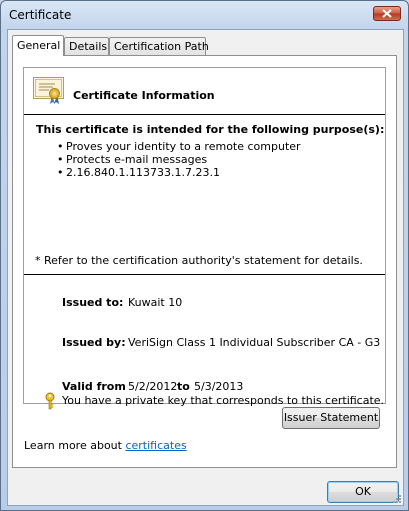 This screenshot has width=409, height=511. I want to click on valid-to-label: to, so click(183, 386).